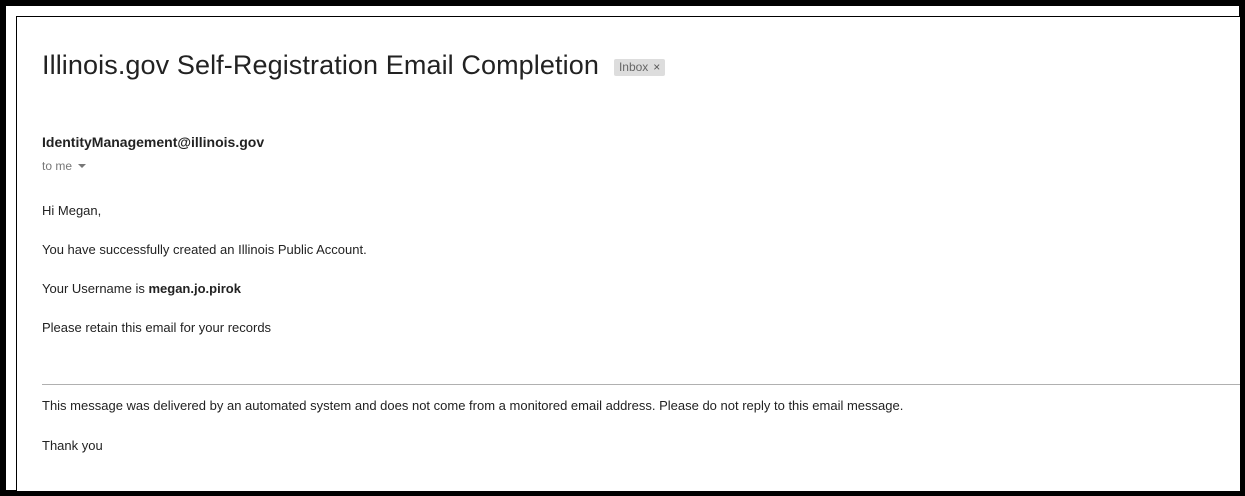  Describe the element at coordinates (153, 142) in the screenshot. I see `sender-address: IdentityManagement@illinois.gov` at that location.